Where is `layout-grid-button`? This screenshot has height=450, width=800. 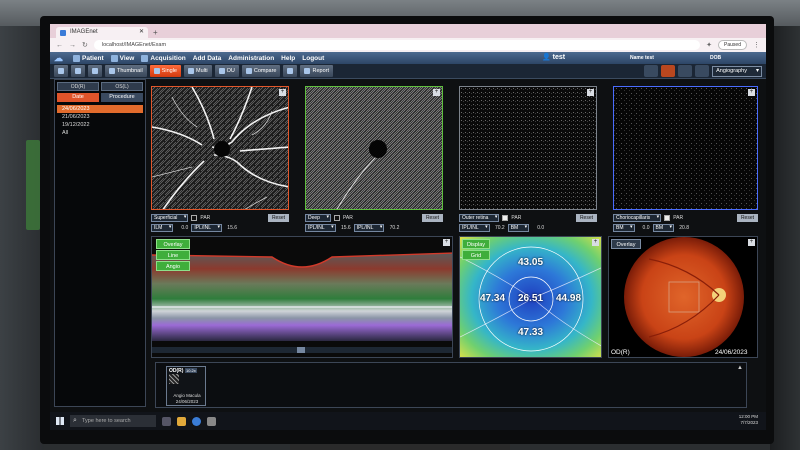
layout-grid-button is located at coordinates (61, 71).